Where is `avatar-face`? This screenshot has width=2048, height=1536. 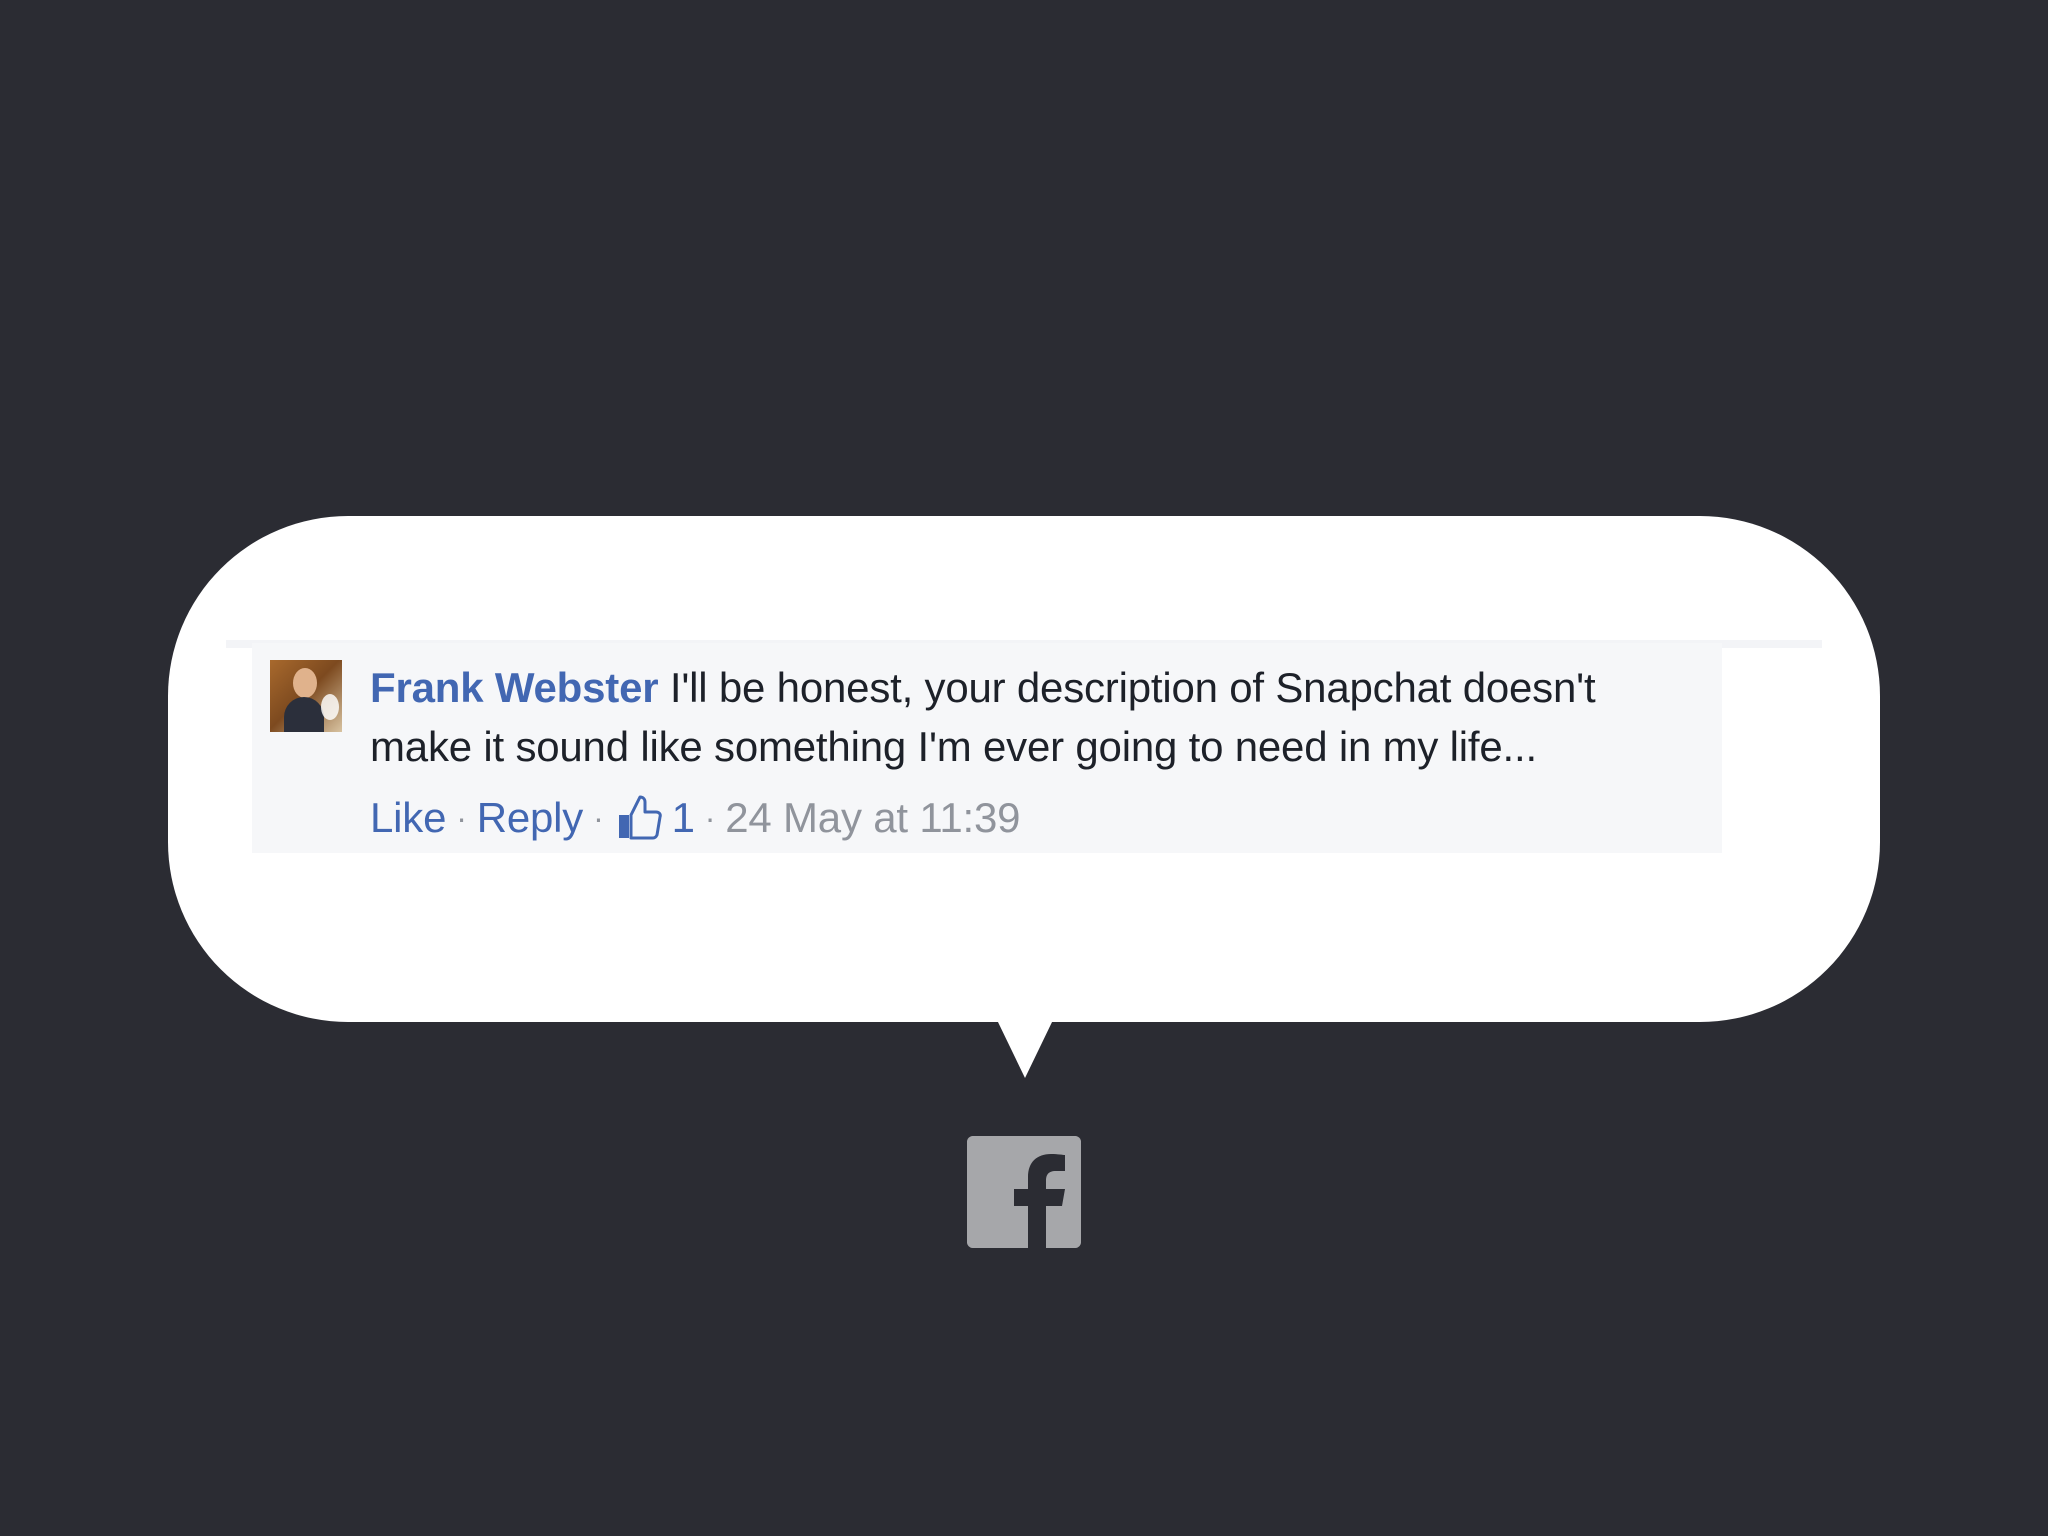
avatar-face is located at coordinates (305, 683).